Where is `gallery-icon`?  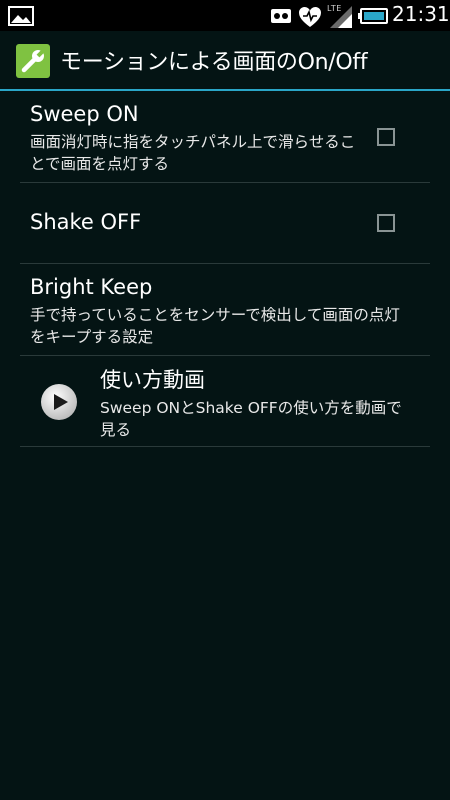 gallery-icon is located at coordinates (21, 16).